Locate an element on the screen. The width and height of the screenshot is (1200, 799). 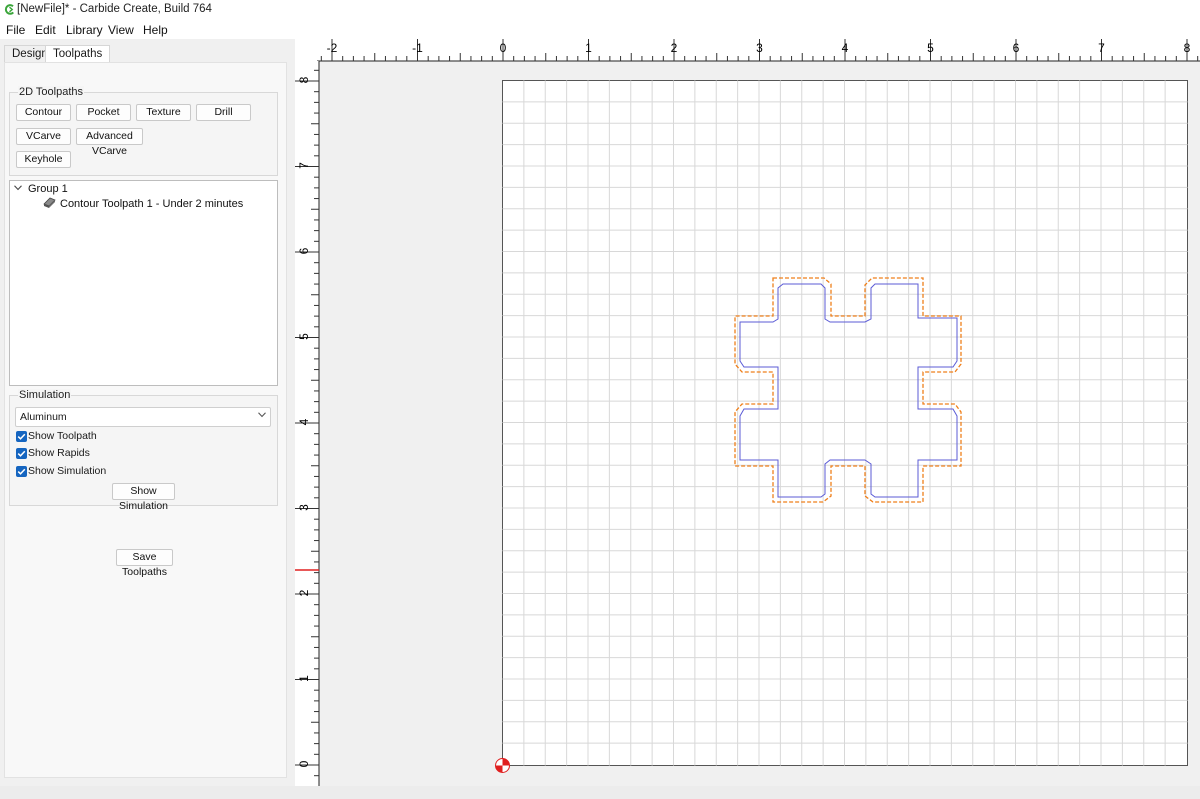
contour-button: Contour is located at coordinates (43, 112).